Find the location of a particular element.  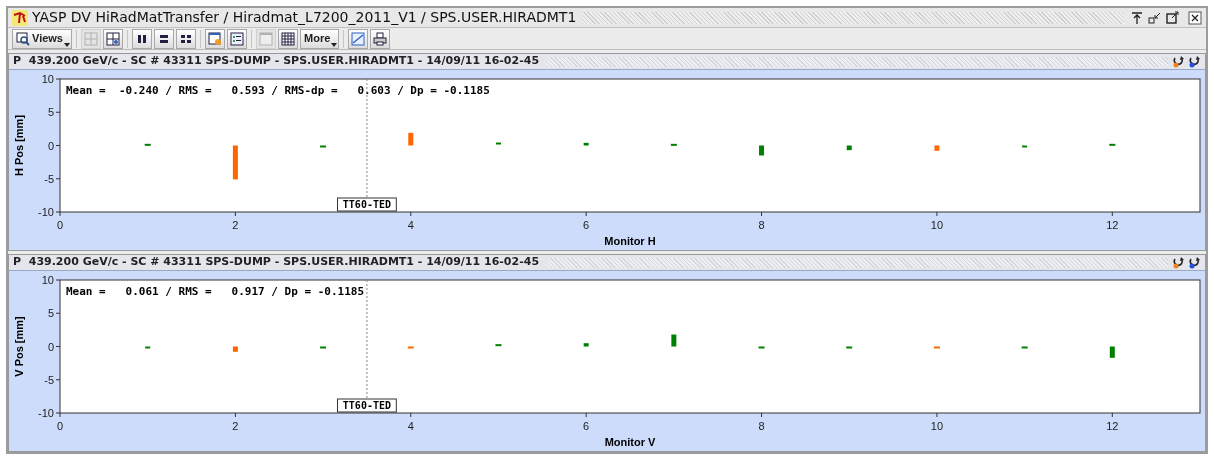

stats-text: Mean = 0.061 / RMS = 0.917 / Dp = -0.1185 is located at coordinates (215, 291).